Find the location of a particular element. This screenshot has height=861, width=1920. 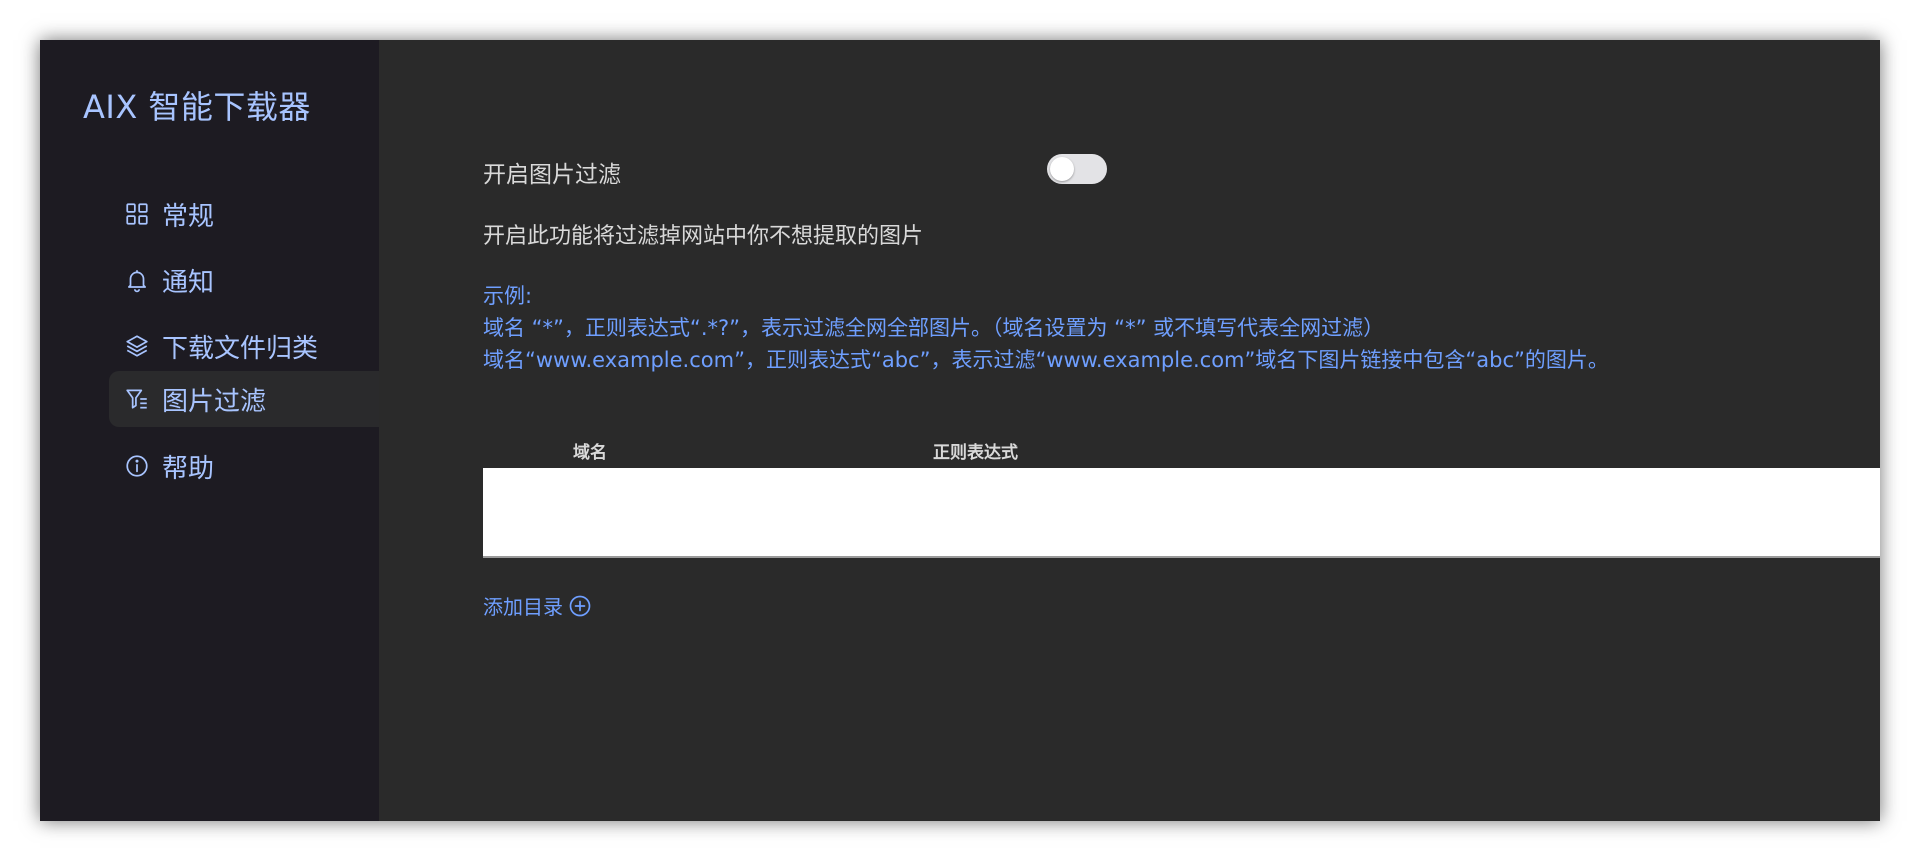

sidebar-item-label: 下载文件归类 is located at coordinates (240, 348).